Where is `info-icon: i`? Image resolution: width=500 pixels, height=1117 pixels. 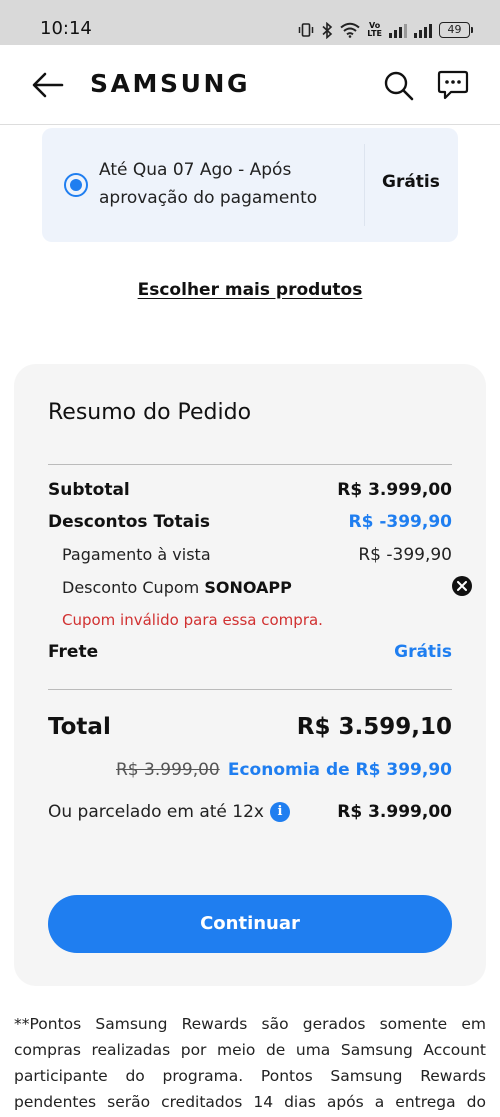 info-icon: i is located at coordinates (280, 812).